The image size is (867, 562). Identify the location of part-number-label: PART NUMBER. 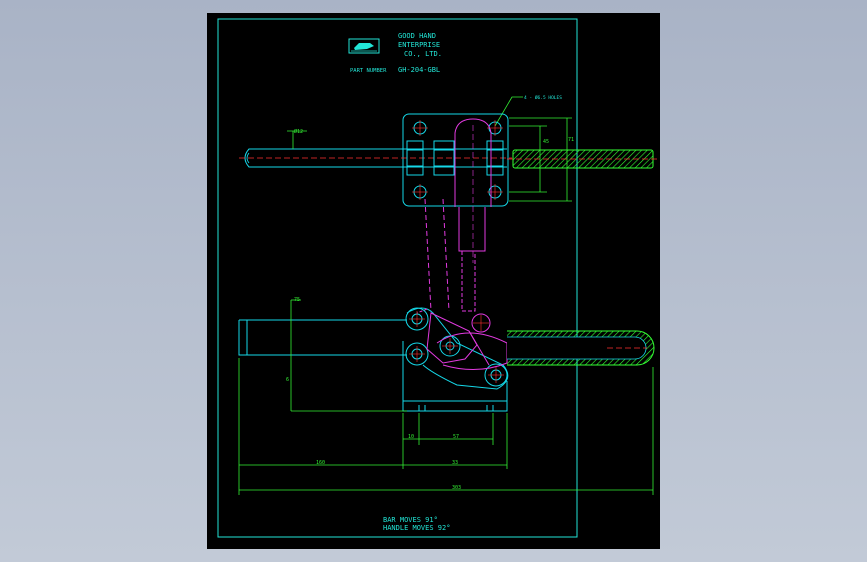
(368, 71).